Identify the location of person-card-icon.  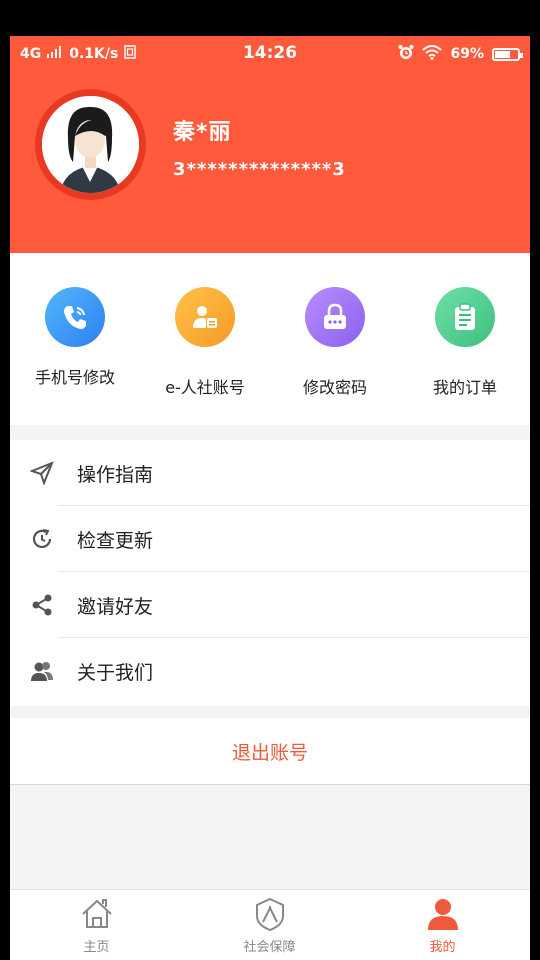
(205, 317).